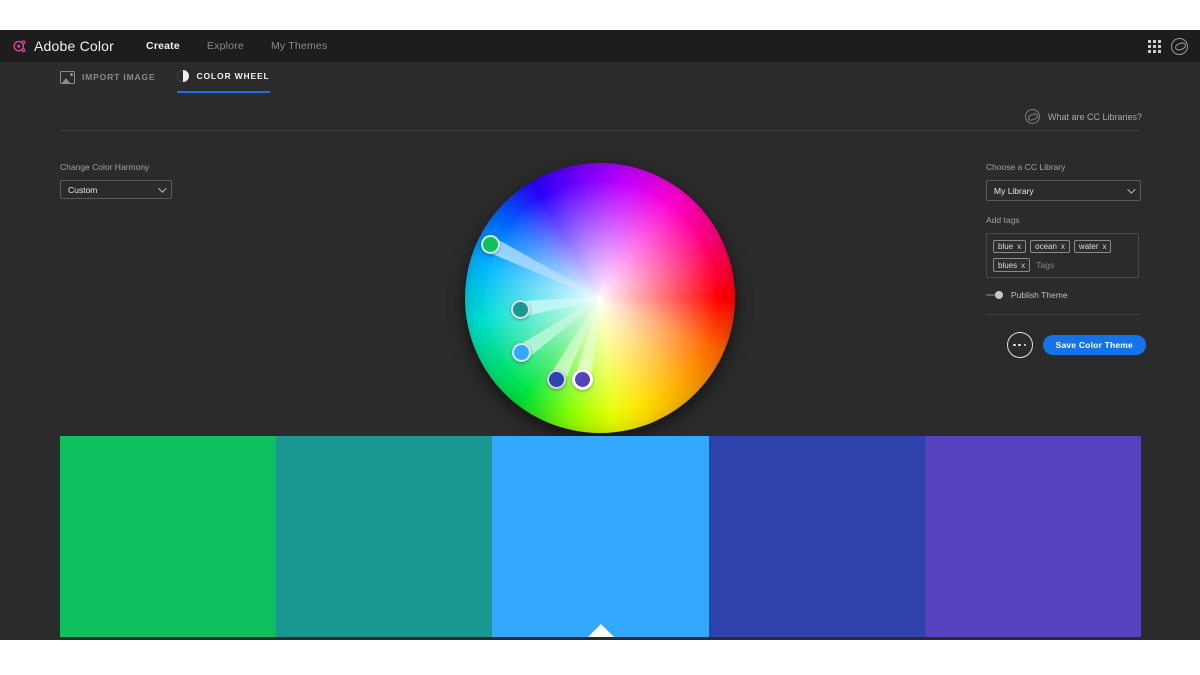 Image resolution: width=1200 pixels, height=675 pixels. I want to click on tag-label: blues, so click(1008, 265).